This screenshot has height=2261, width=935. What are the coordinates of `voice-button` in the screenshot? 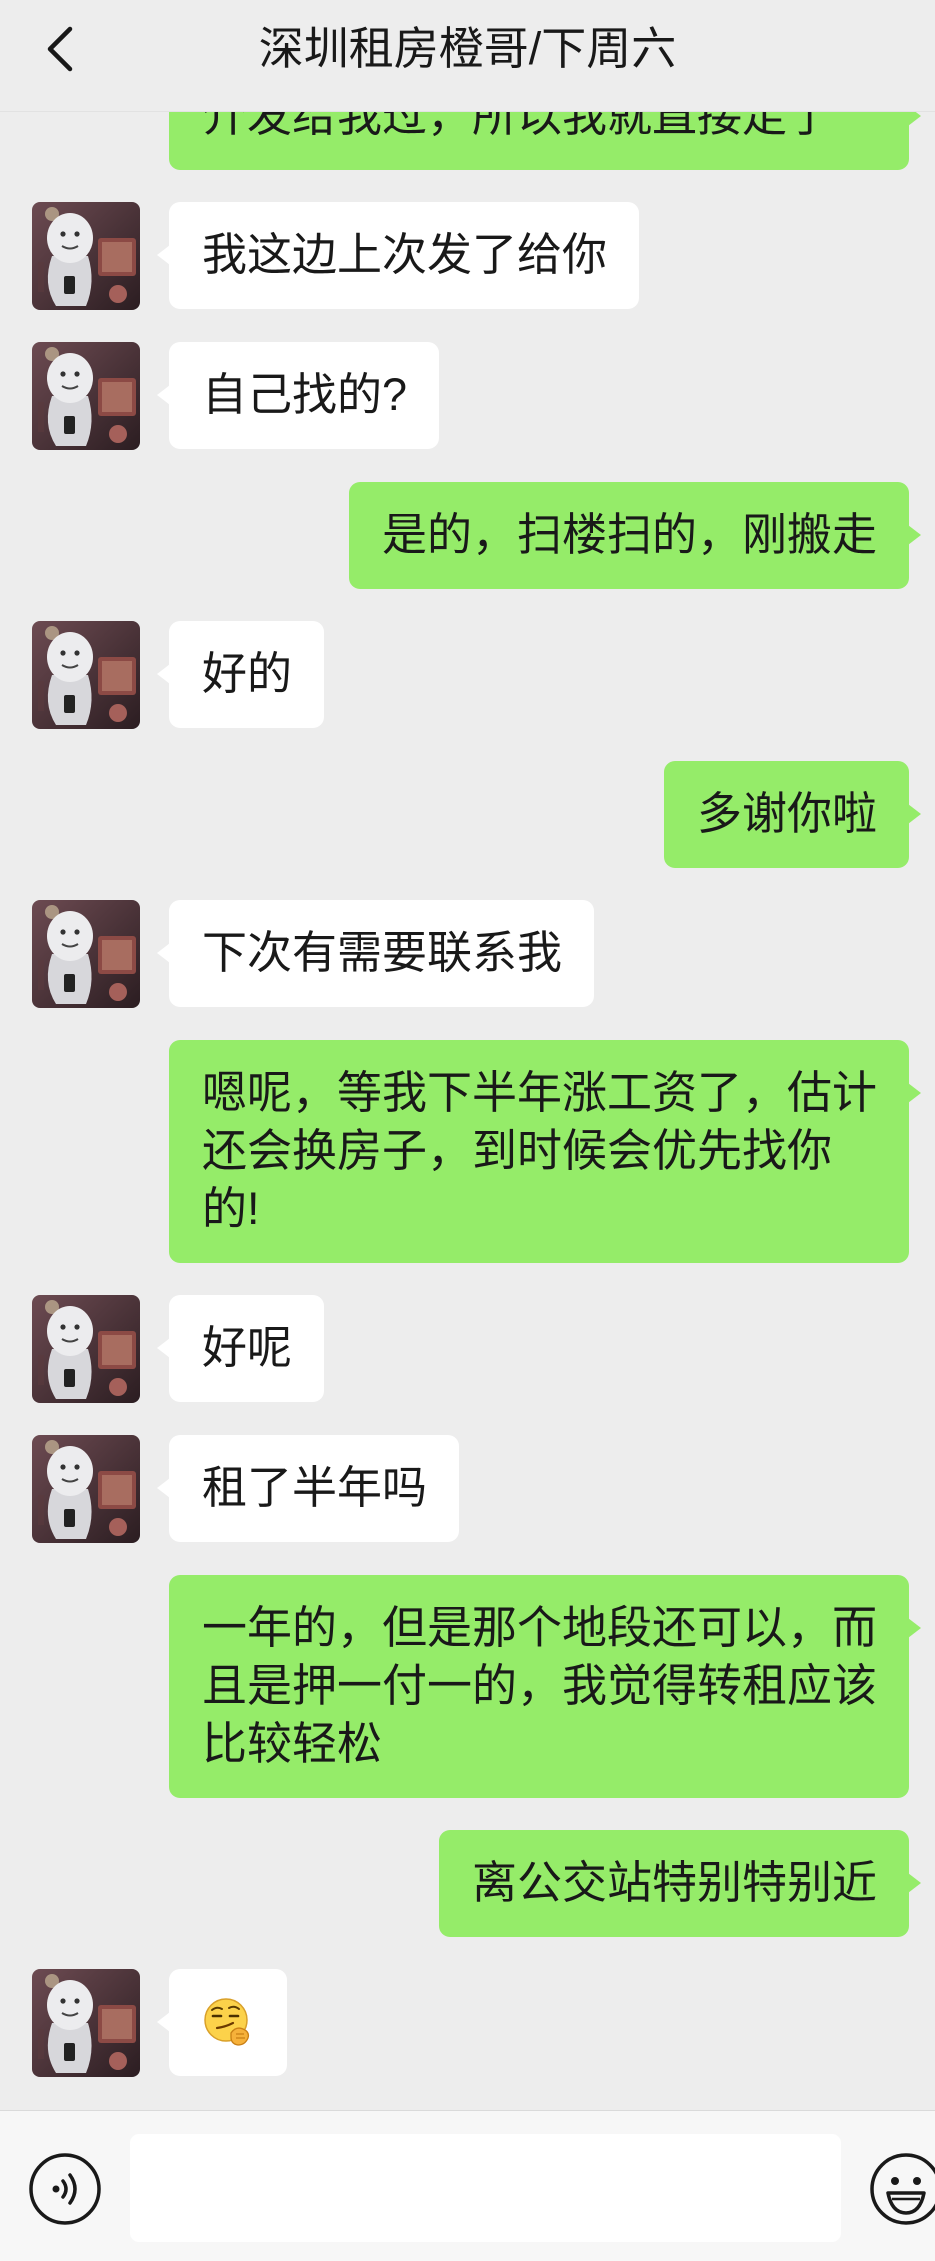 It's located at (65, 2189).